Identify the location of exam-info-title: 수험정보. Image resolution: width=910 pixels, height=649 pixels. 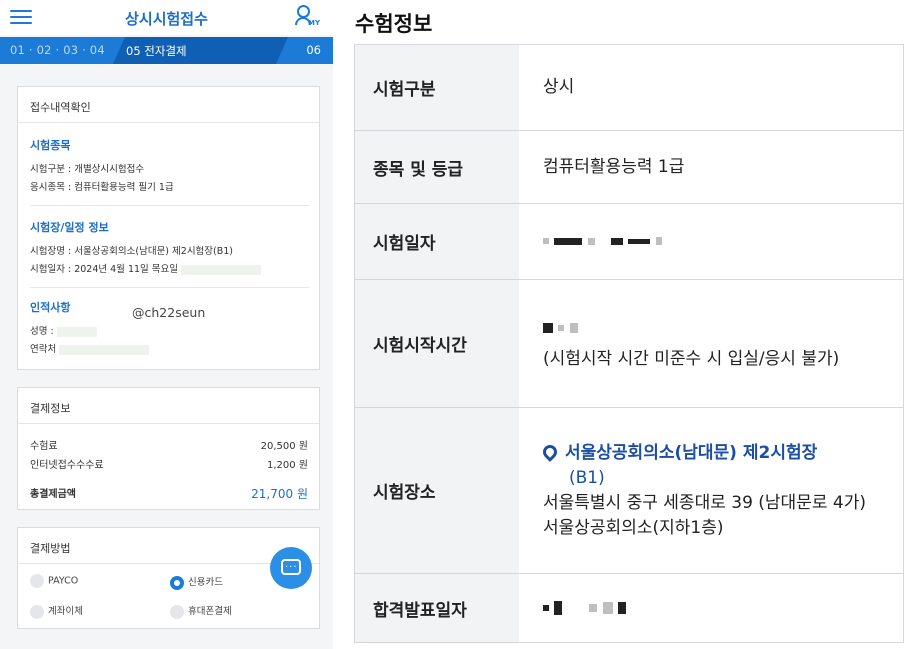
(394, 24).